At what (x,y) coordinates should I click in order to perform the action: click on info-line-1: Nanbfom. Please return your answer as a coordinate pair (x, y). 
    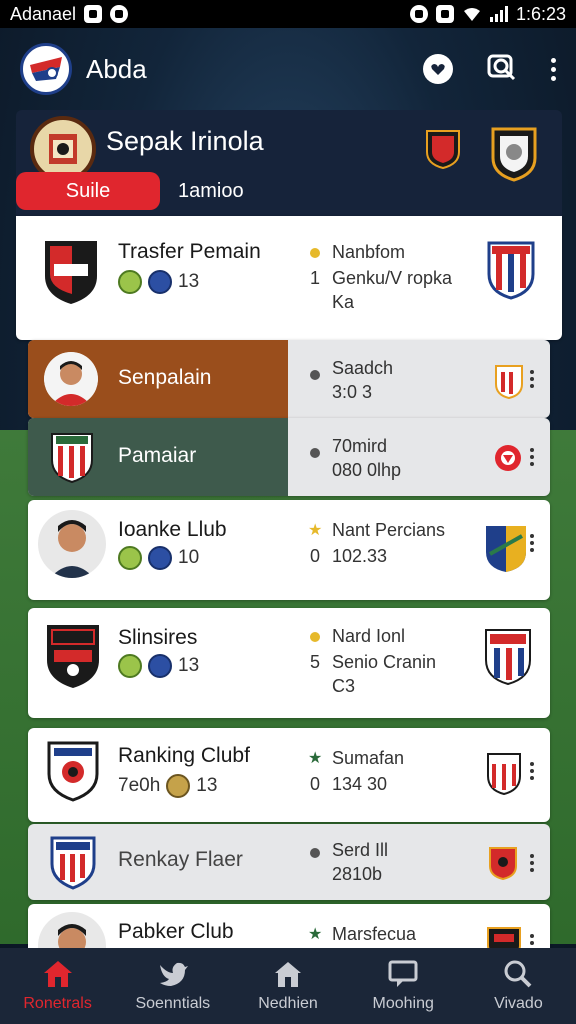
    Looking at the image, I should click on (369, 252).